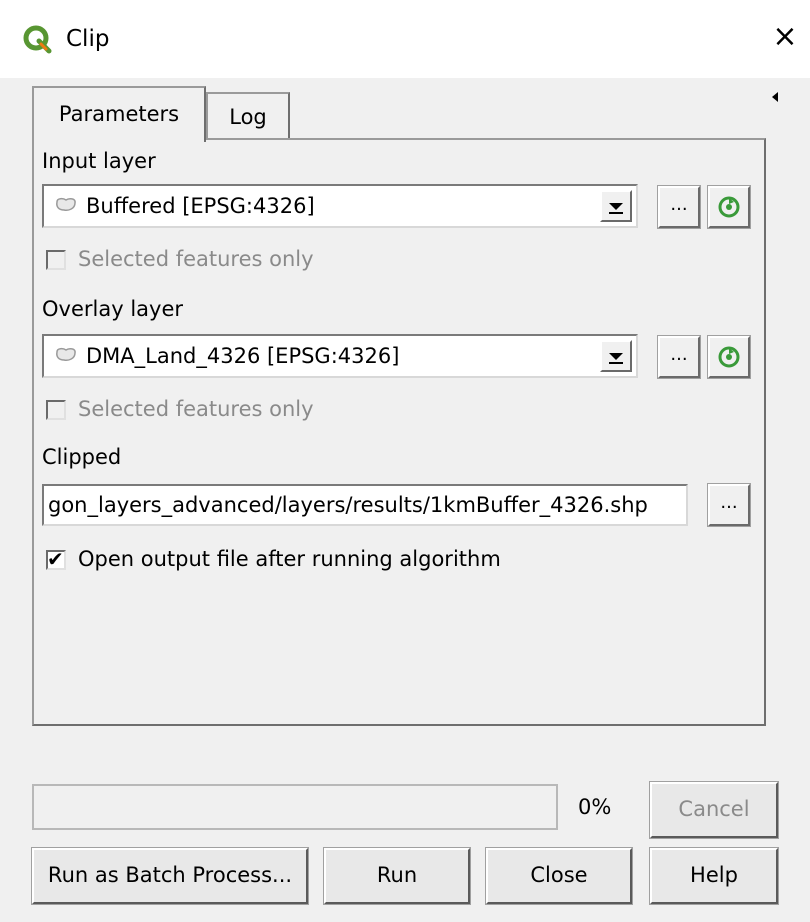  Describe the element at coordinates (775, 97) in the screenshot. I see `collapse-panel-icon` at that location.